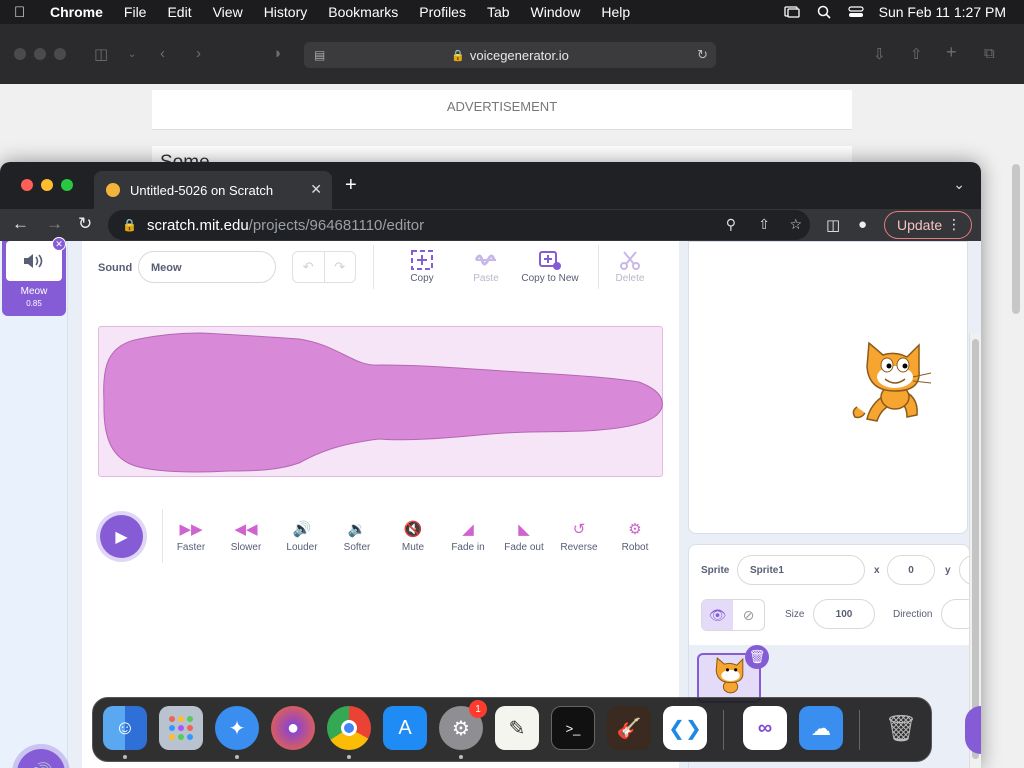 This screenshot has height=768, width=1024. I want to click on weather-icon: ☁, so click(821, 728).